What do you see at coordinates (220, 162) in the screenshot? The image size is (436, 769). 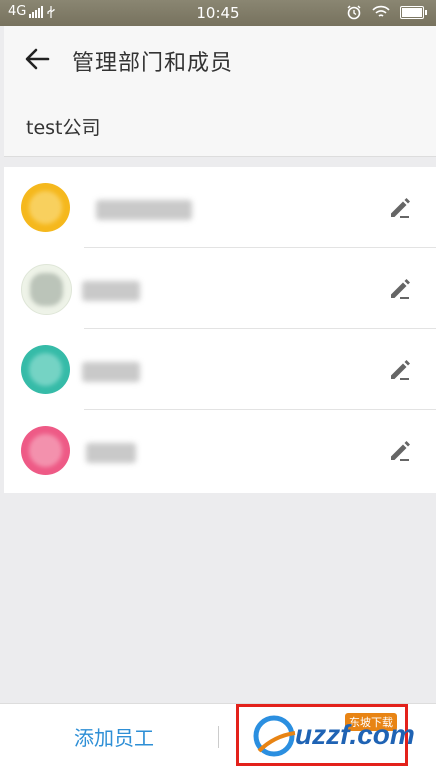 I see `section-gap` at bounding box center [220, 162].